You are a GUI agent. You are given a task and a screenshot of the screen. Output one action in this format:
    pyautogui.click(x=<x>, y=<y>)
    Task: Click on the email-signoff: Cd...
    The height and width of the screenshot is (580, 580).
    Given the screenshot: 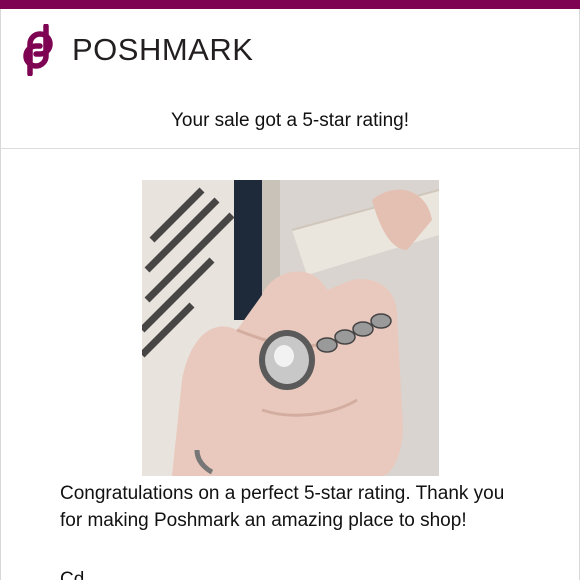 What is the action you would take?
    pyautogui.click(x=80, y=574)
    